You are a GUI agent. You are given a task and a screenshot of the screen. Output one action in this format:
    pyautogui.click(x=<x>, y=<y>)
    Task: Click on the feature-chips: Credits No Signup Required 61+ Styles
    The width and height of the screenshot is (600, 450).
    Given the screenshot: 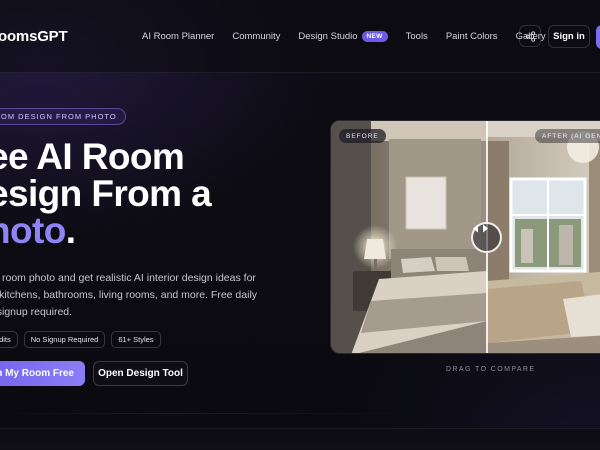 What is the action you would take?
    pyautogui.click(x=83, y=339)
    